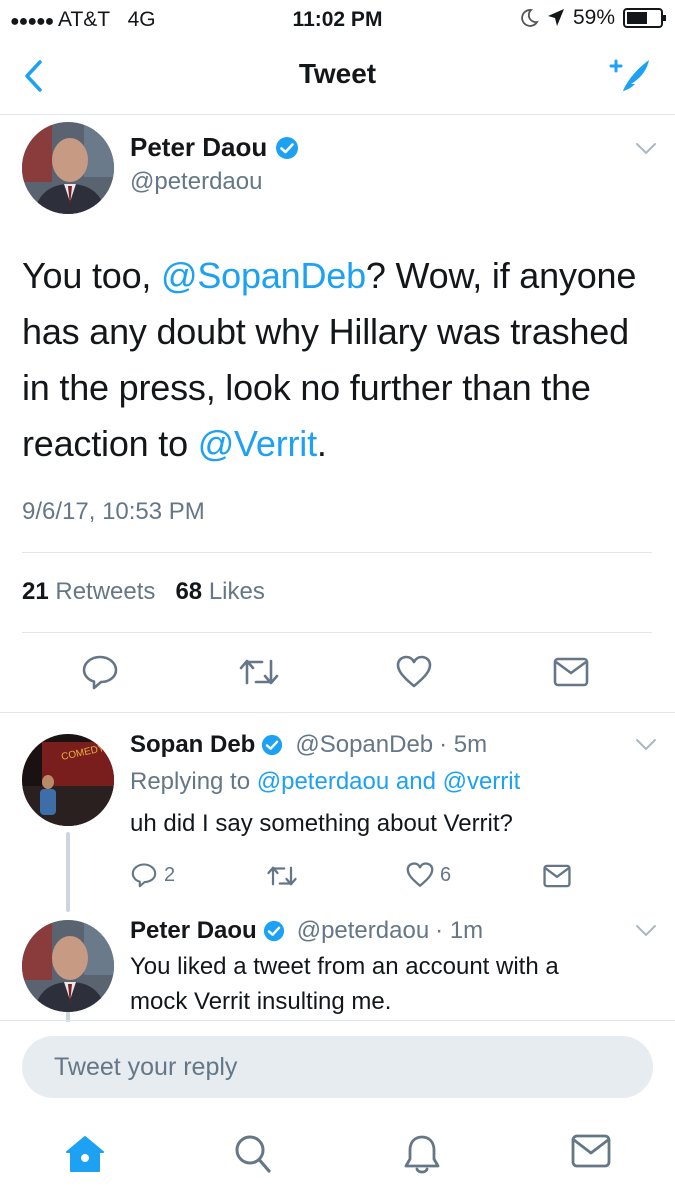  I want to click on reply-avatar: COMEDY, so click(68, 780).